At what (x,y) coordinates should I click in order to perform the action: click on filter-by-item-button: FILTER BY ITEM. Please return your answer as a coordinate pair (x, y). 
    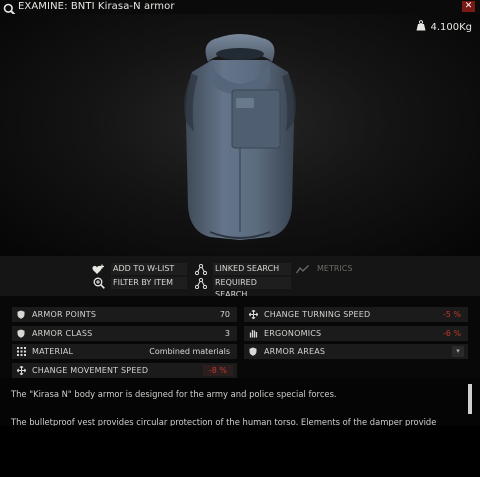
    Looking at the image, I should click on (139, 283).